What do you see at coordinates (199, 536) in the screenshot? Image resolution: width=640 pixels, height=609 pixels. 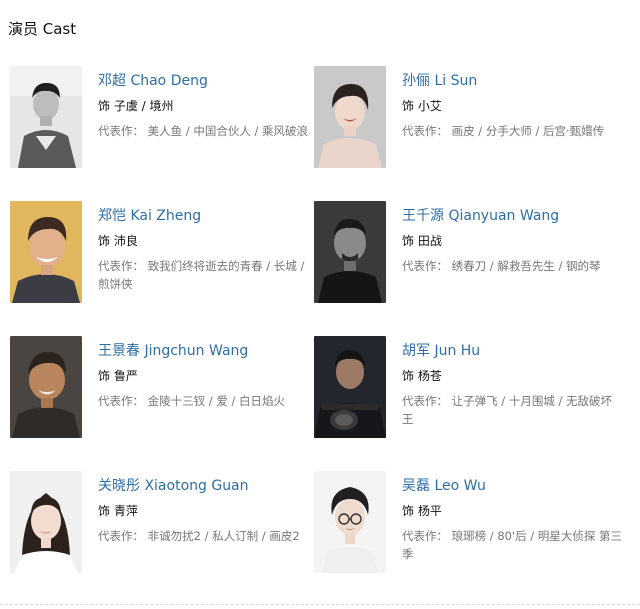 I see `actor-works: 代表作： 非诚勿扰2 / 私人订制 / 画皮2` at bounding box center [199, 536].